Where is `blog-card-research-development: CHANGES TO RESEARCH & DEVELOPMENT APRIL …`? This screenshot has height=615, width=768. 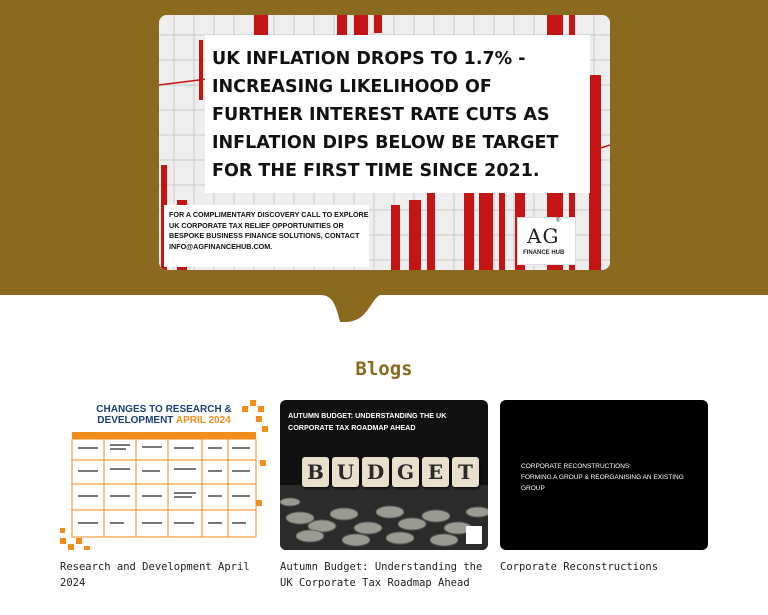 blog-card-research-development: CHANGES TO RESEARCH & DEVELOPMENT APRIL … is located at coordinates (164, 495).